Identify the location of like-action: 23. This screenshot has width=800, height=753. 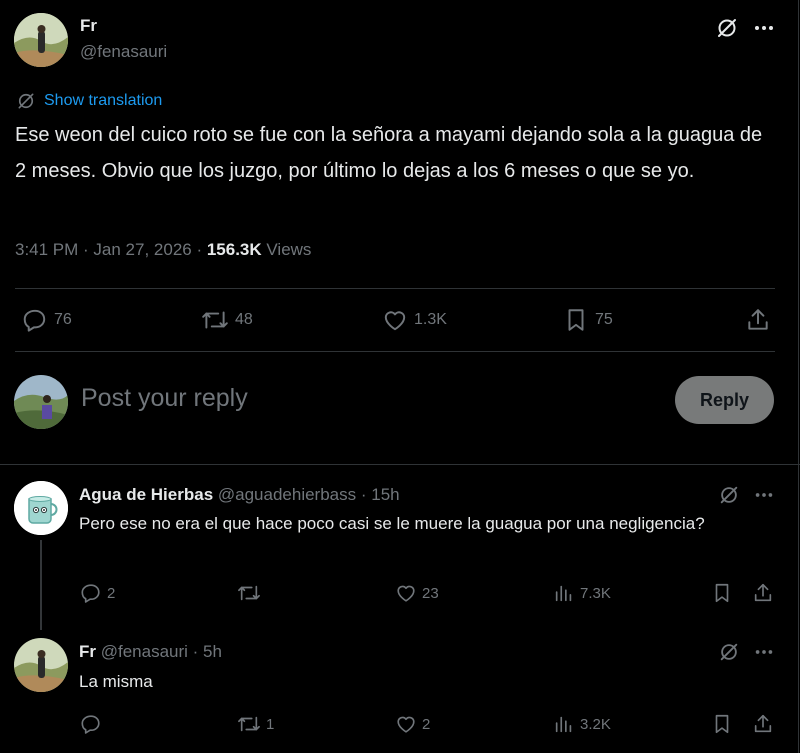
(417, 593).